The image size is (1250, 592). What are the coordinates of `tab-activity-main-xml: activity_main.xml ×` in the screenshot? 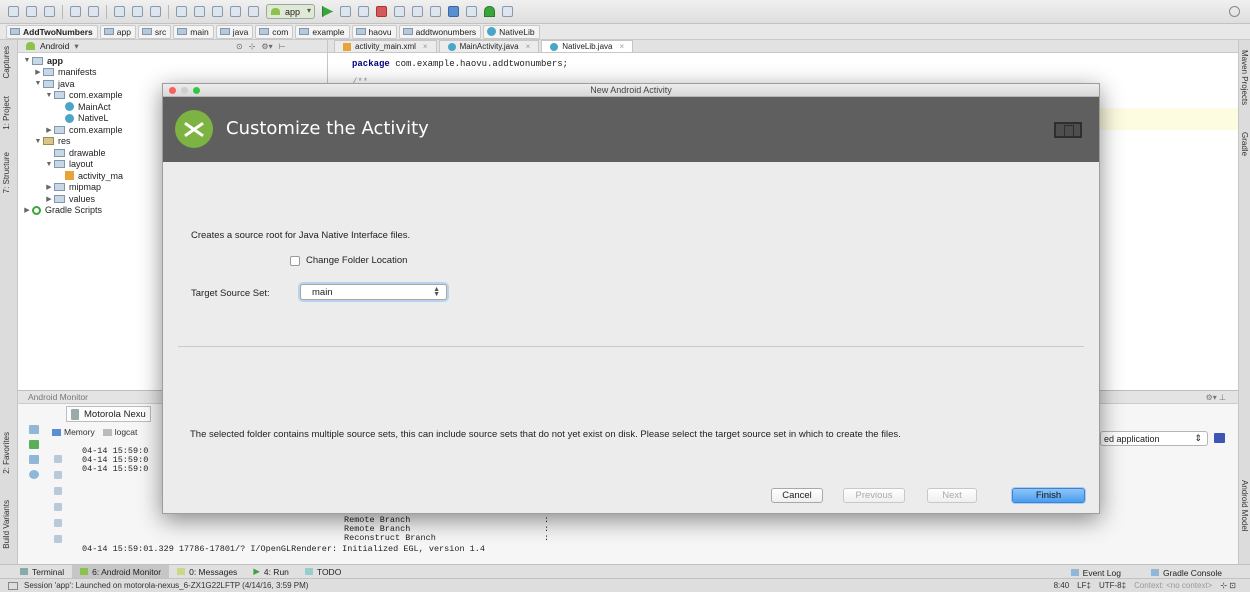 It's located at (385, 46).